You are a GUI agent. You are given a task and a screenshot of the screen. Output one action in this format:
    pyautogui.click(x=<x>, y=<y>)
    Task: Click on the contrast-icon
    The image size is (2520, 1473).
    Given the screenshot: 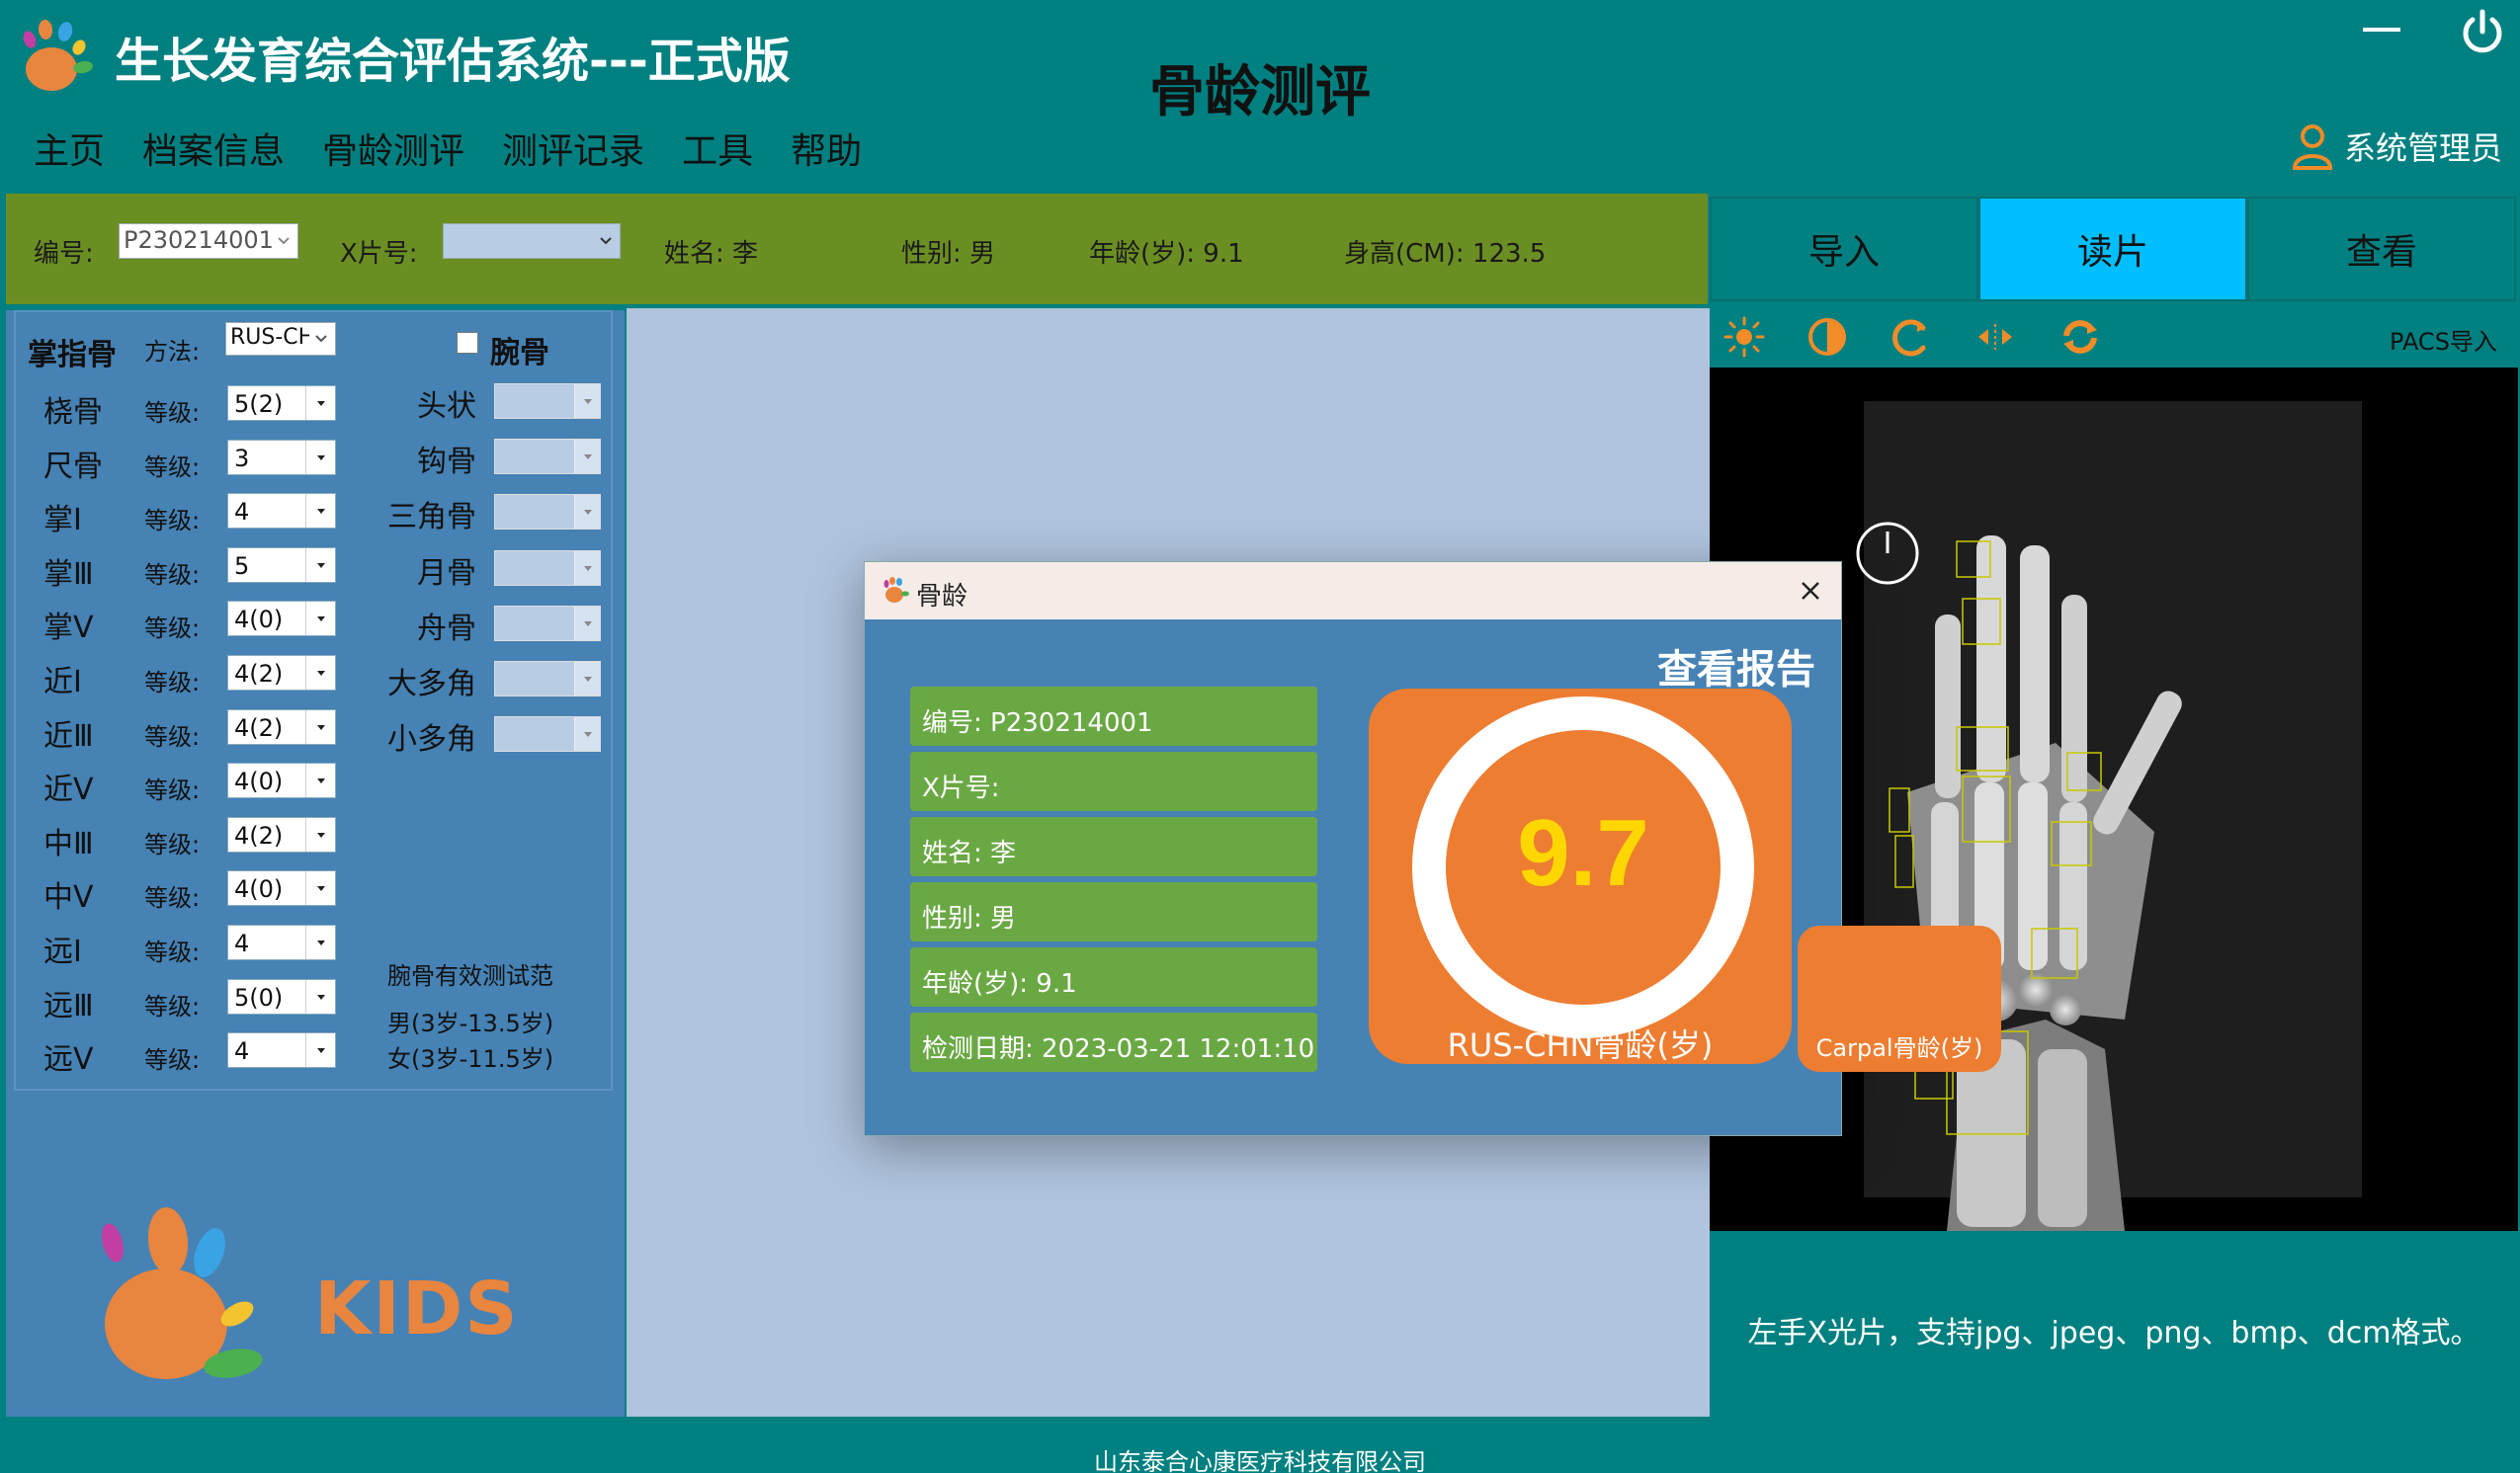 What is the action you would take?
    pyautogui.click(x=1827, y=337)
    